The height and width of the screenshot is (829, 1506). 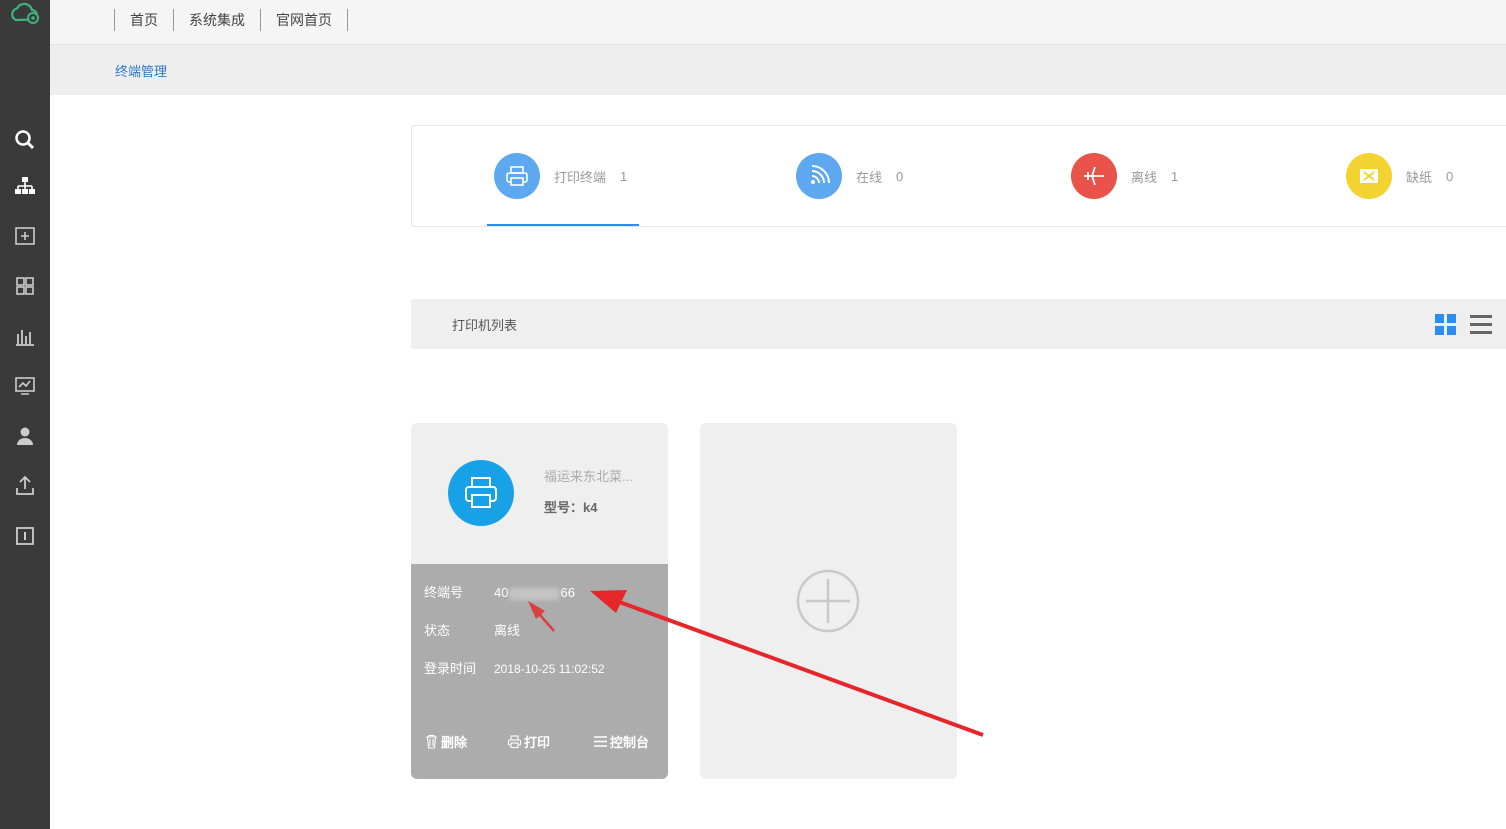 What do you see at coordinates (454, 742) in the screenshot?
I see `delete-label: 删除` at bounding box center [454, 742].